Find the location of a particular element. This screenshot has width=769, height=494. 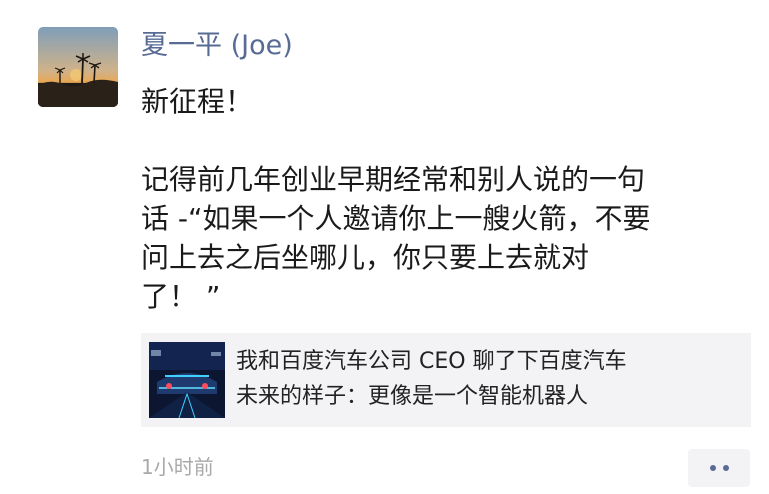

link-thumbnail is located at coordinates (187, 380).